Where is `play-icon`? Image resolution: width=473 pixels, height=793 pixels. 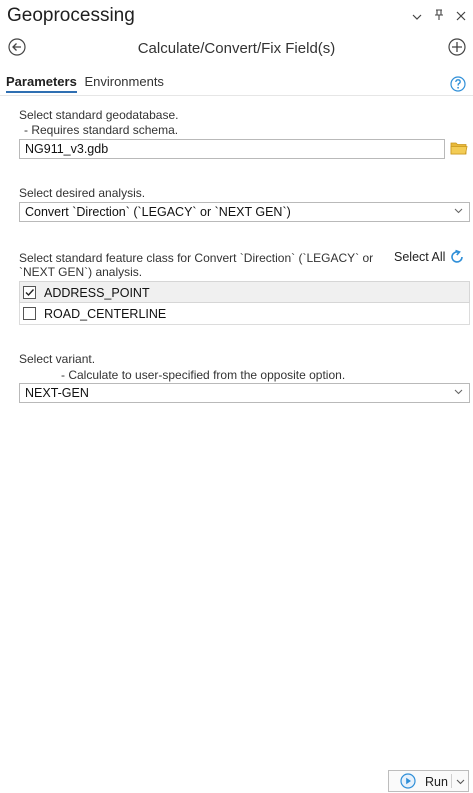 play-icon is located at coordinates (408, 781).